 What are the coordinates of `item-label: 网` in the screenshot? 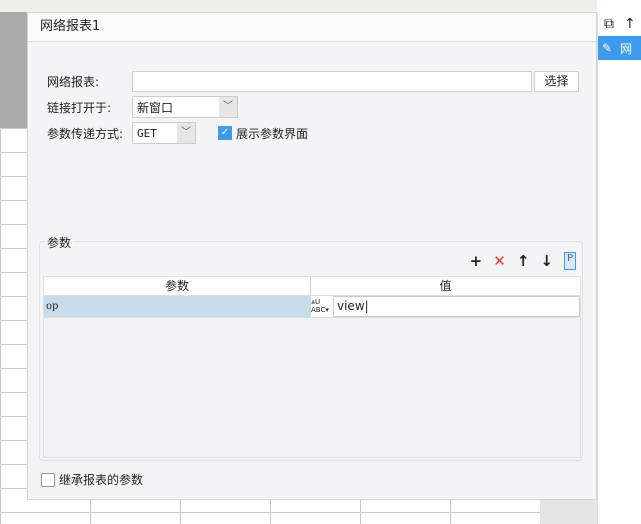 It's located at (626, 48).